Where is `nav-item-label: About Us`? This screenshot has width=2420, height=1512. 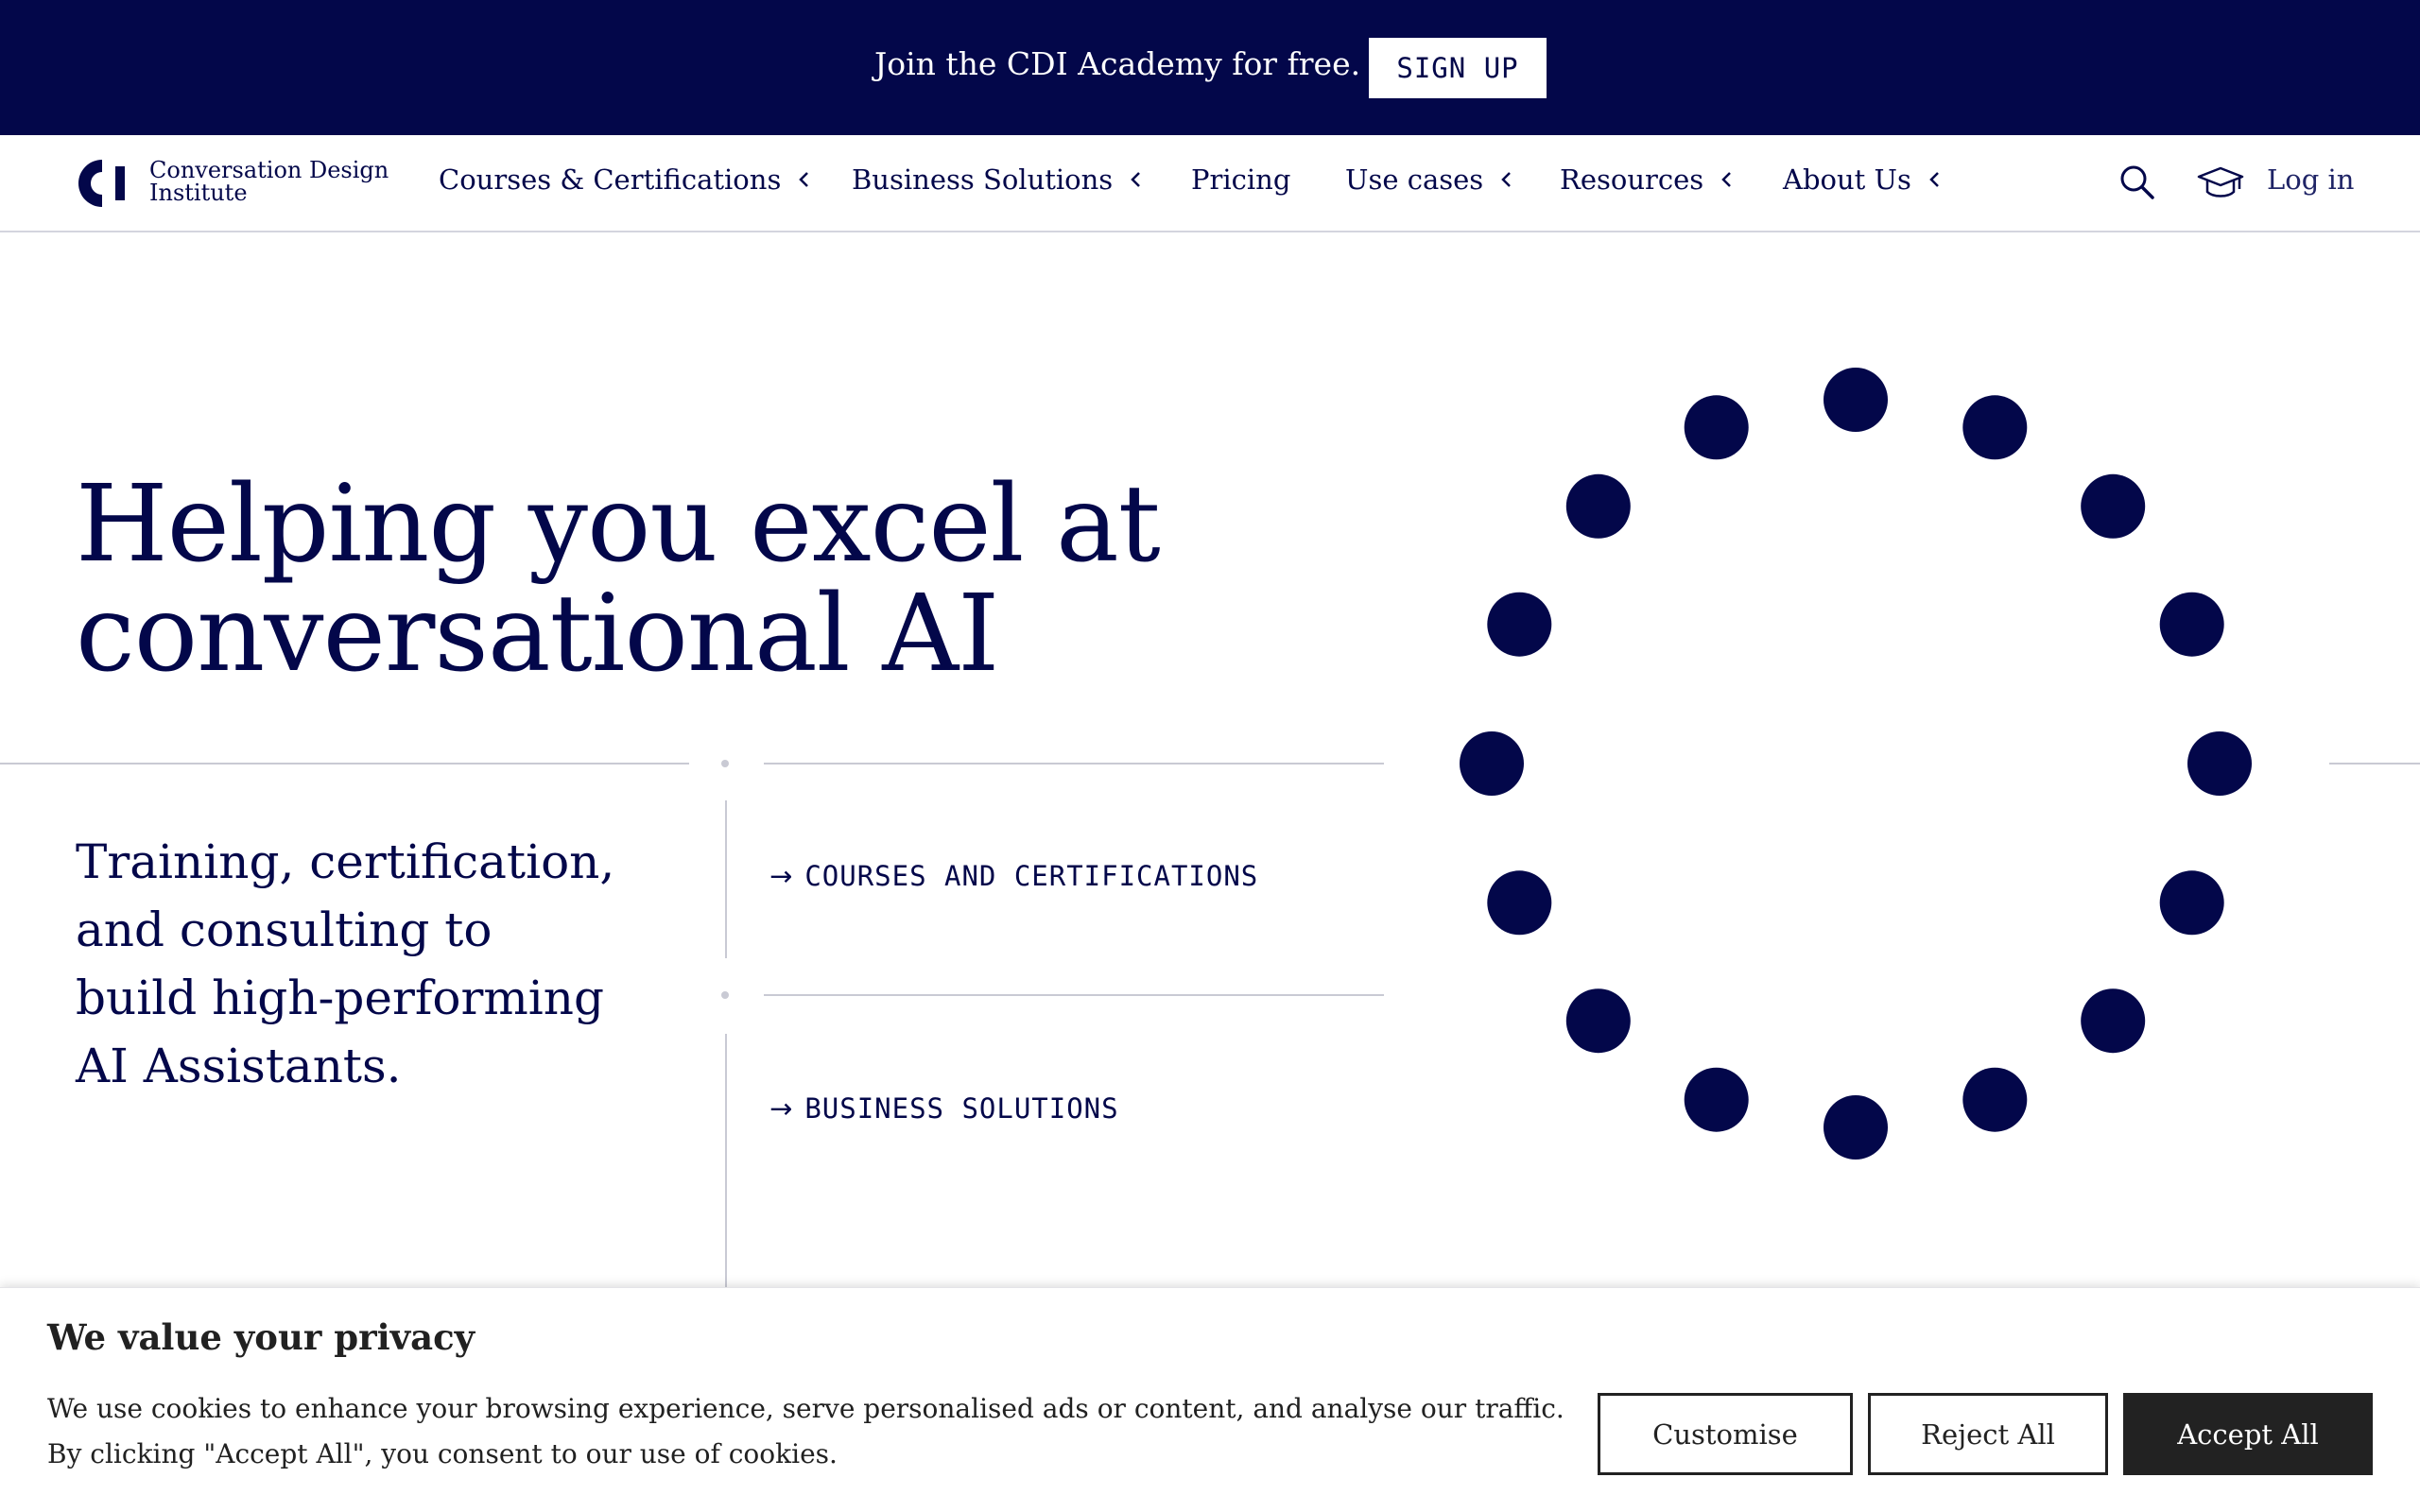 nav-item-label: About Us is located at coordinates (1847, 179).